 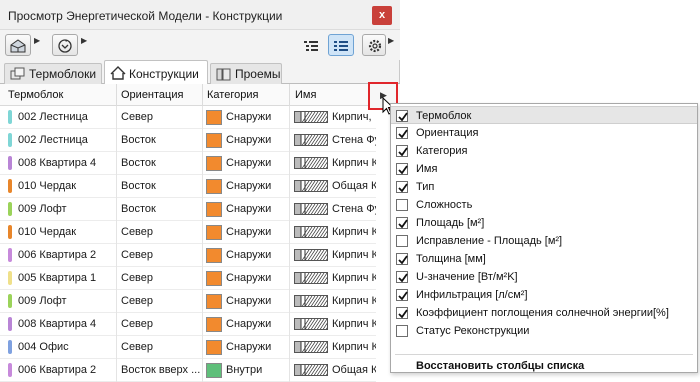 What do you see at coordinates (188, 209) in the screenshot?
I see `table-row: 009 Лофт Восток Снаружи Стена Фу` at bounding box center [188, 209].